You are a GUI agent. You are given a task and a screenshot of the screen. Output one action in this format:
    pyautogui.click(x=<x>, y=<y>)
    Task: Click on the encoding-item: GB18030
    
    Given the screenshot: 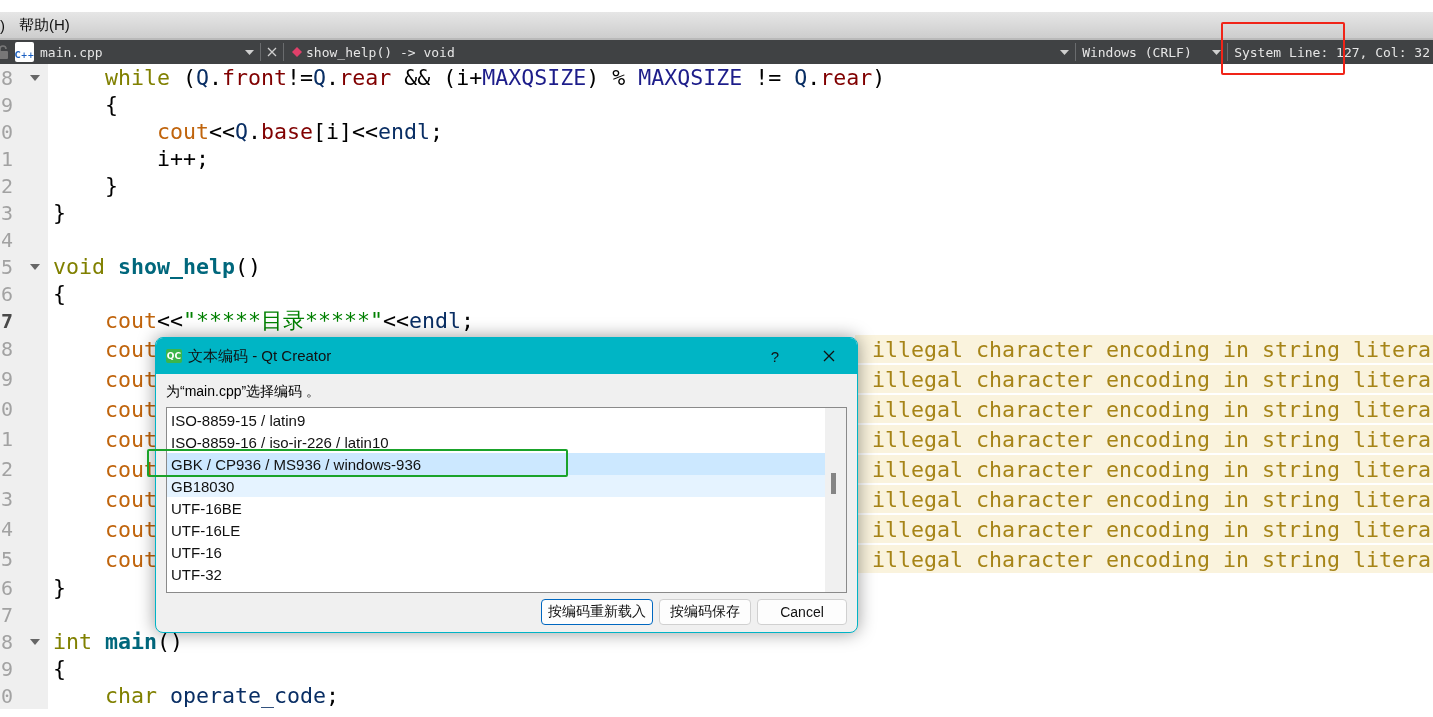 What is the action you would take?
    pyautogui.click(x=496, y=486)
    